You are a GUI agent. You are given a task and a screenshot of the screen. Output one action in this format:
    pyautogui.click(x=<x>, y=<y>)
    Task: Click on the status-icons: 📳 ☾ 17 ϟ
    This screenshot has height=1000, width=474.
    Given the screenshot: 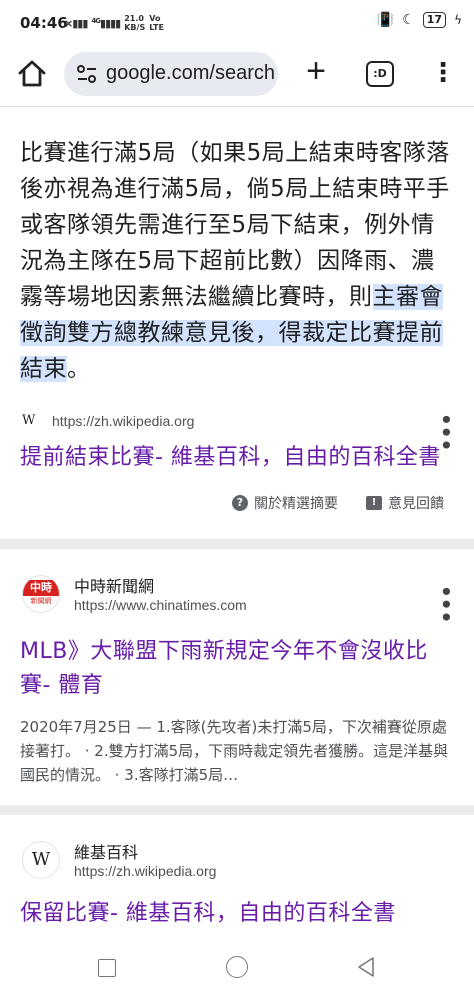 What is the action you would take?
    pyautogui.click(x=419, y=20)
    